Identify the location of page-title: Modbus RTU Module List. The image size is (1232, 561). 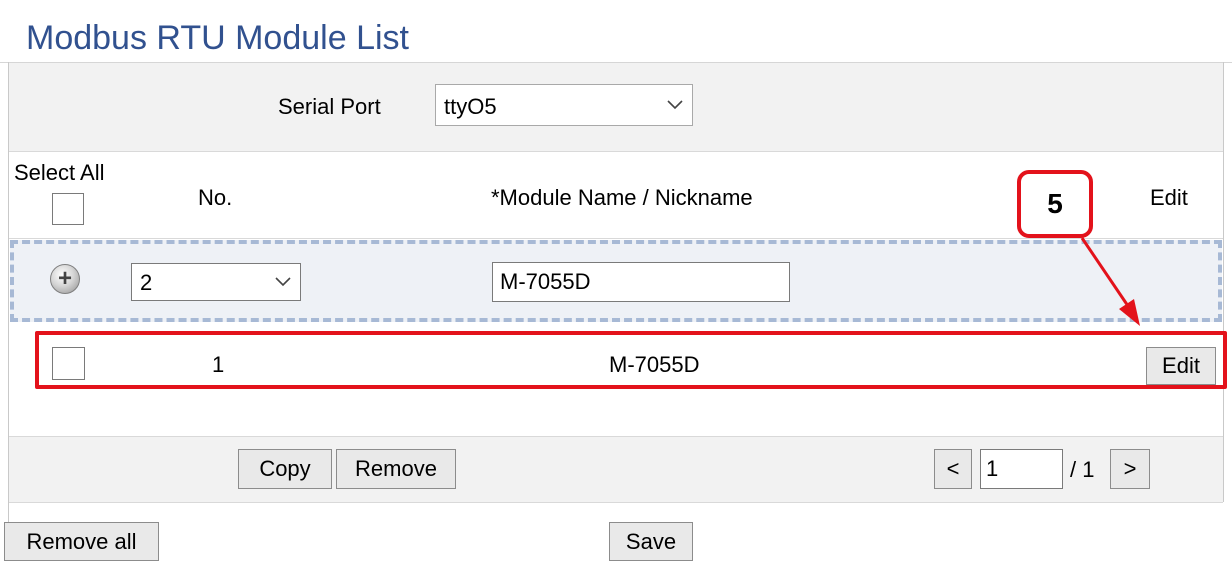
(217, 38).